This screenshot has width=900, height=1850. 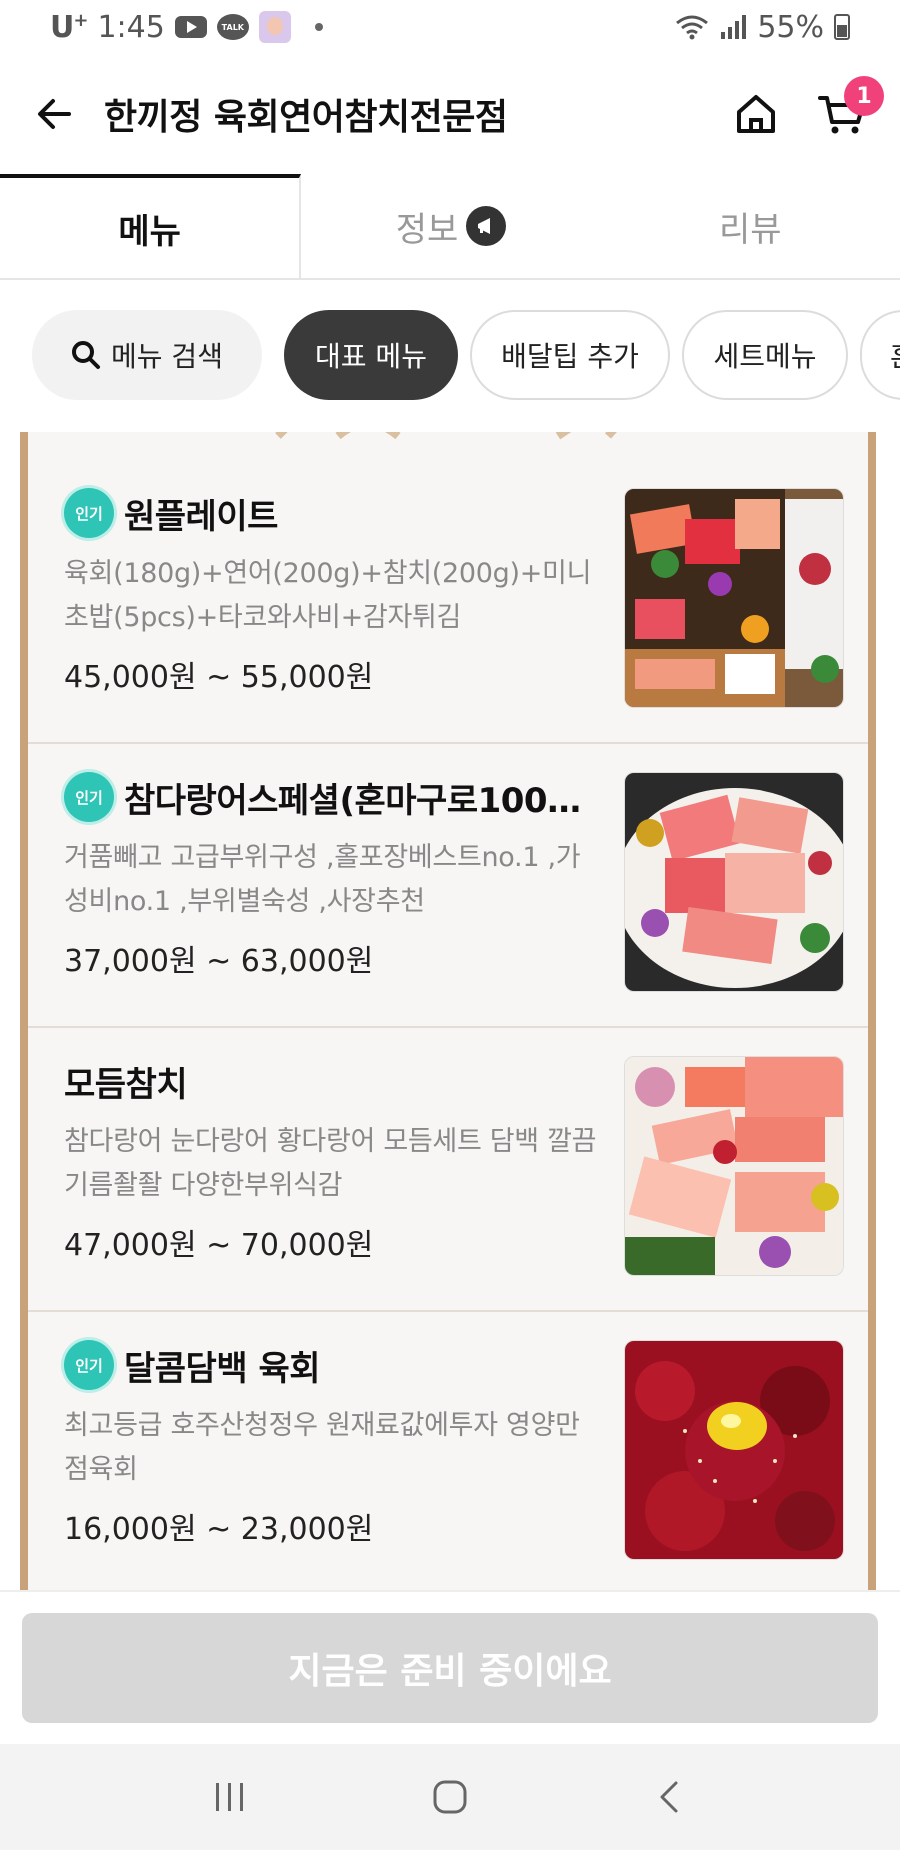 What do you see at coordinates (167, 356) in the screenshot?
I see `menu-search-label: 메뉴 검색` at bounding box center [167, 356].